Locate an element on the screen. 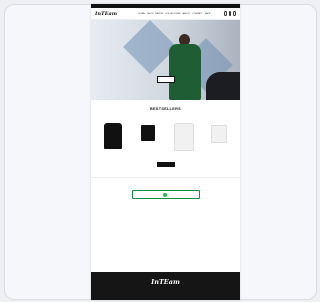 Image resolution: width=320 pixels, height=302 pixels. hero-banner is located at coordinates (165, 60).